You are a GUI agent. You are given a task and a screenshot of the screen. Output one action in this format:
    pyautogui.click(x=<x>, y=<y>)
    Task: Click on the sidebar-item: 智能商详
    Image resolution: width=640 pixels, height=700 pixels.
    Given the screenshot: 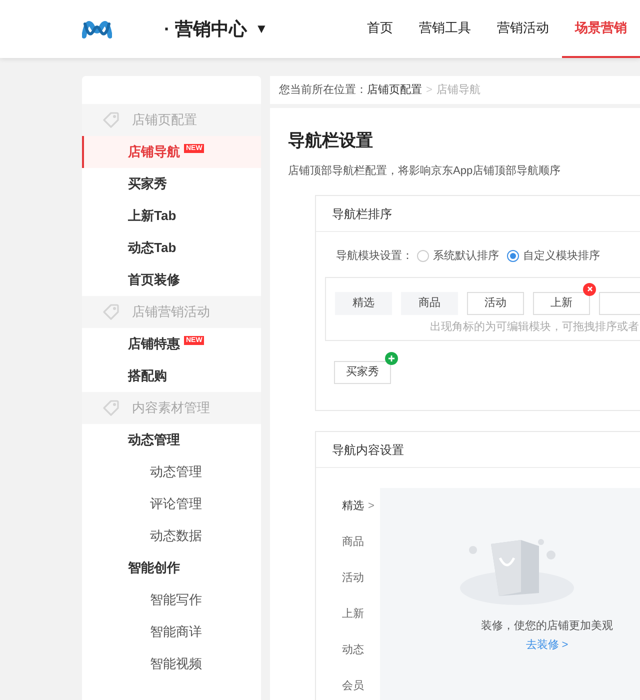 What is the action you would take?
    pyautogui.click(x=171, y=632)
    